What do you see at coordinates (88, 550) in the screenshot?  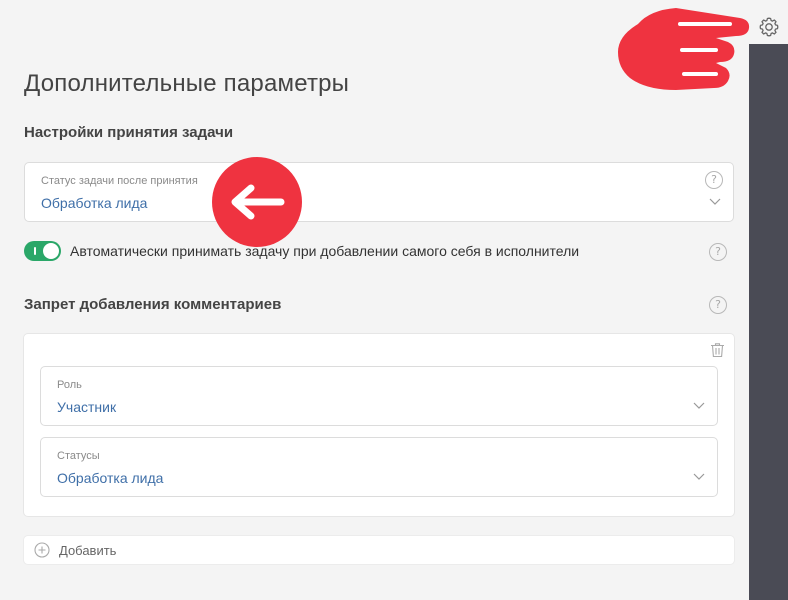 I see `add-rule-label: Добавить` at bounding box center [88, 550].